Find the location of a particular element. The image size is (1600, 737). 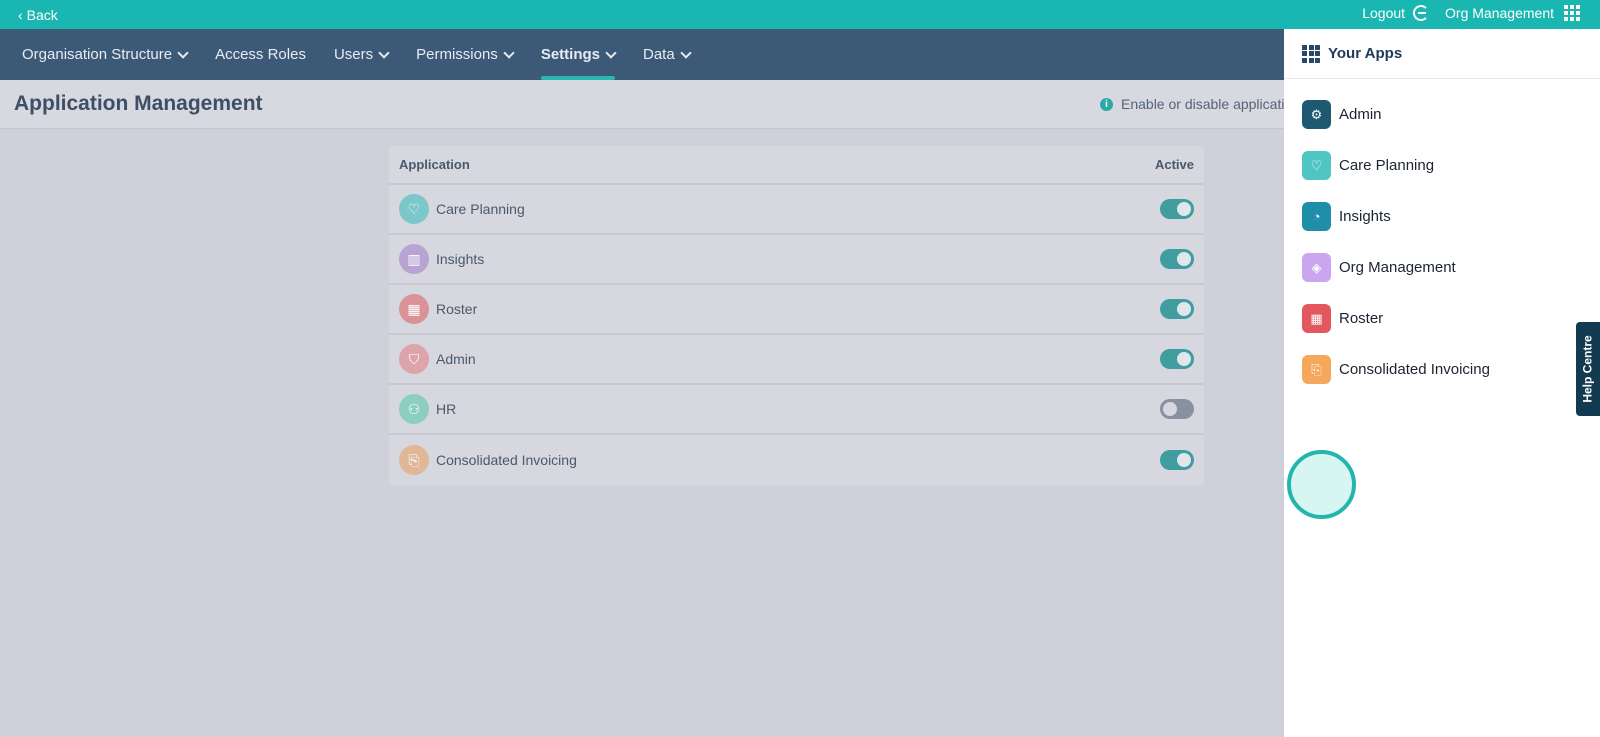

pie-chart-icon: ◔ is located at coordinates (1316, 216).